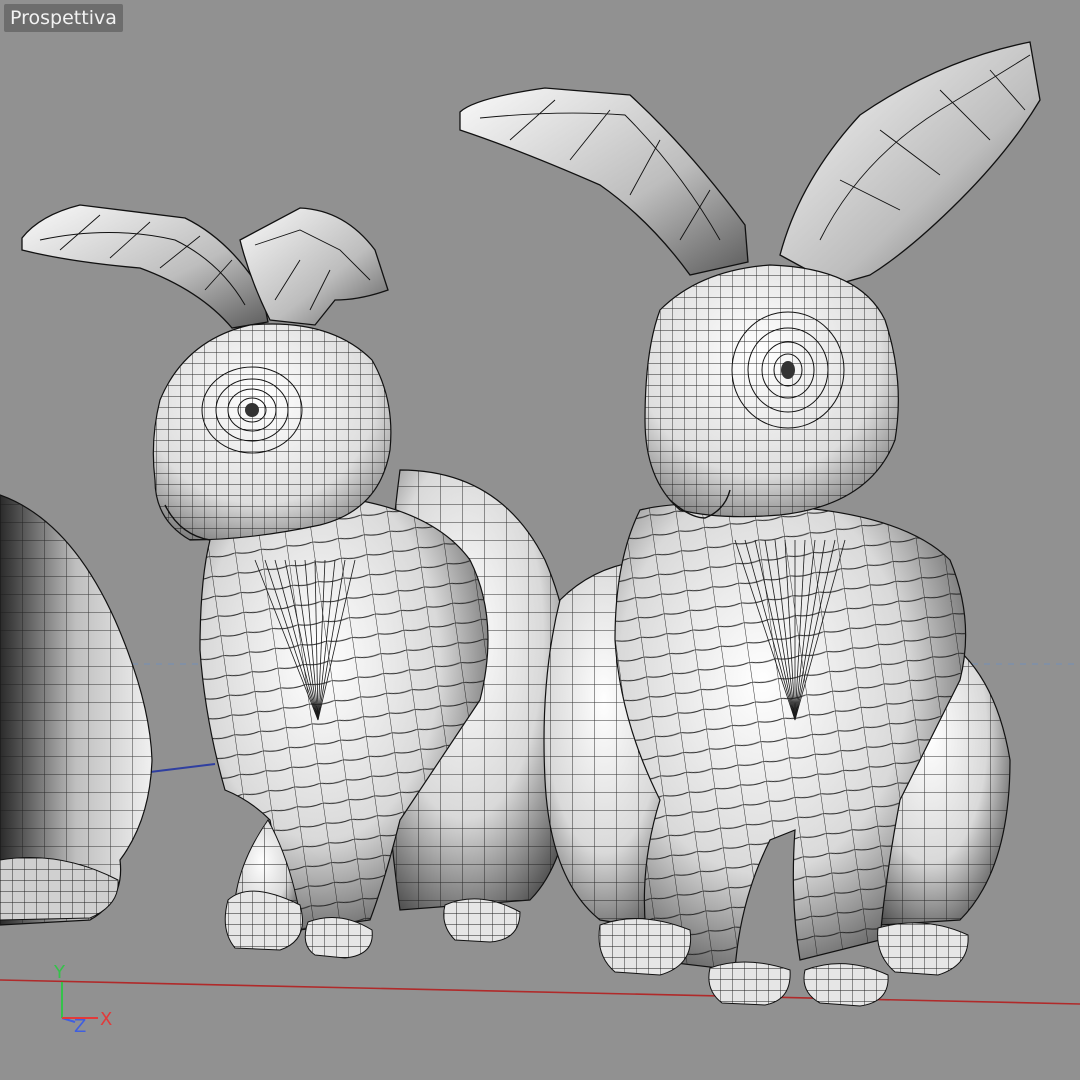 The width and height of the screenshot is (1080, 1080). What do you see at coordinates (182, 768) in the screenshot?
I see `ground-z-axis` at bounding box center [182, 768].